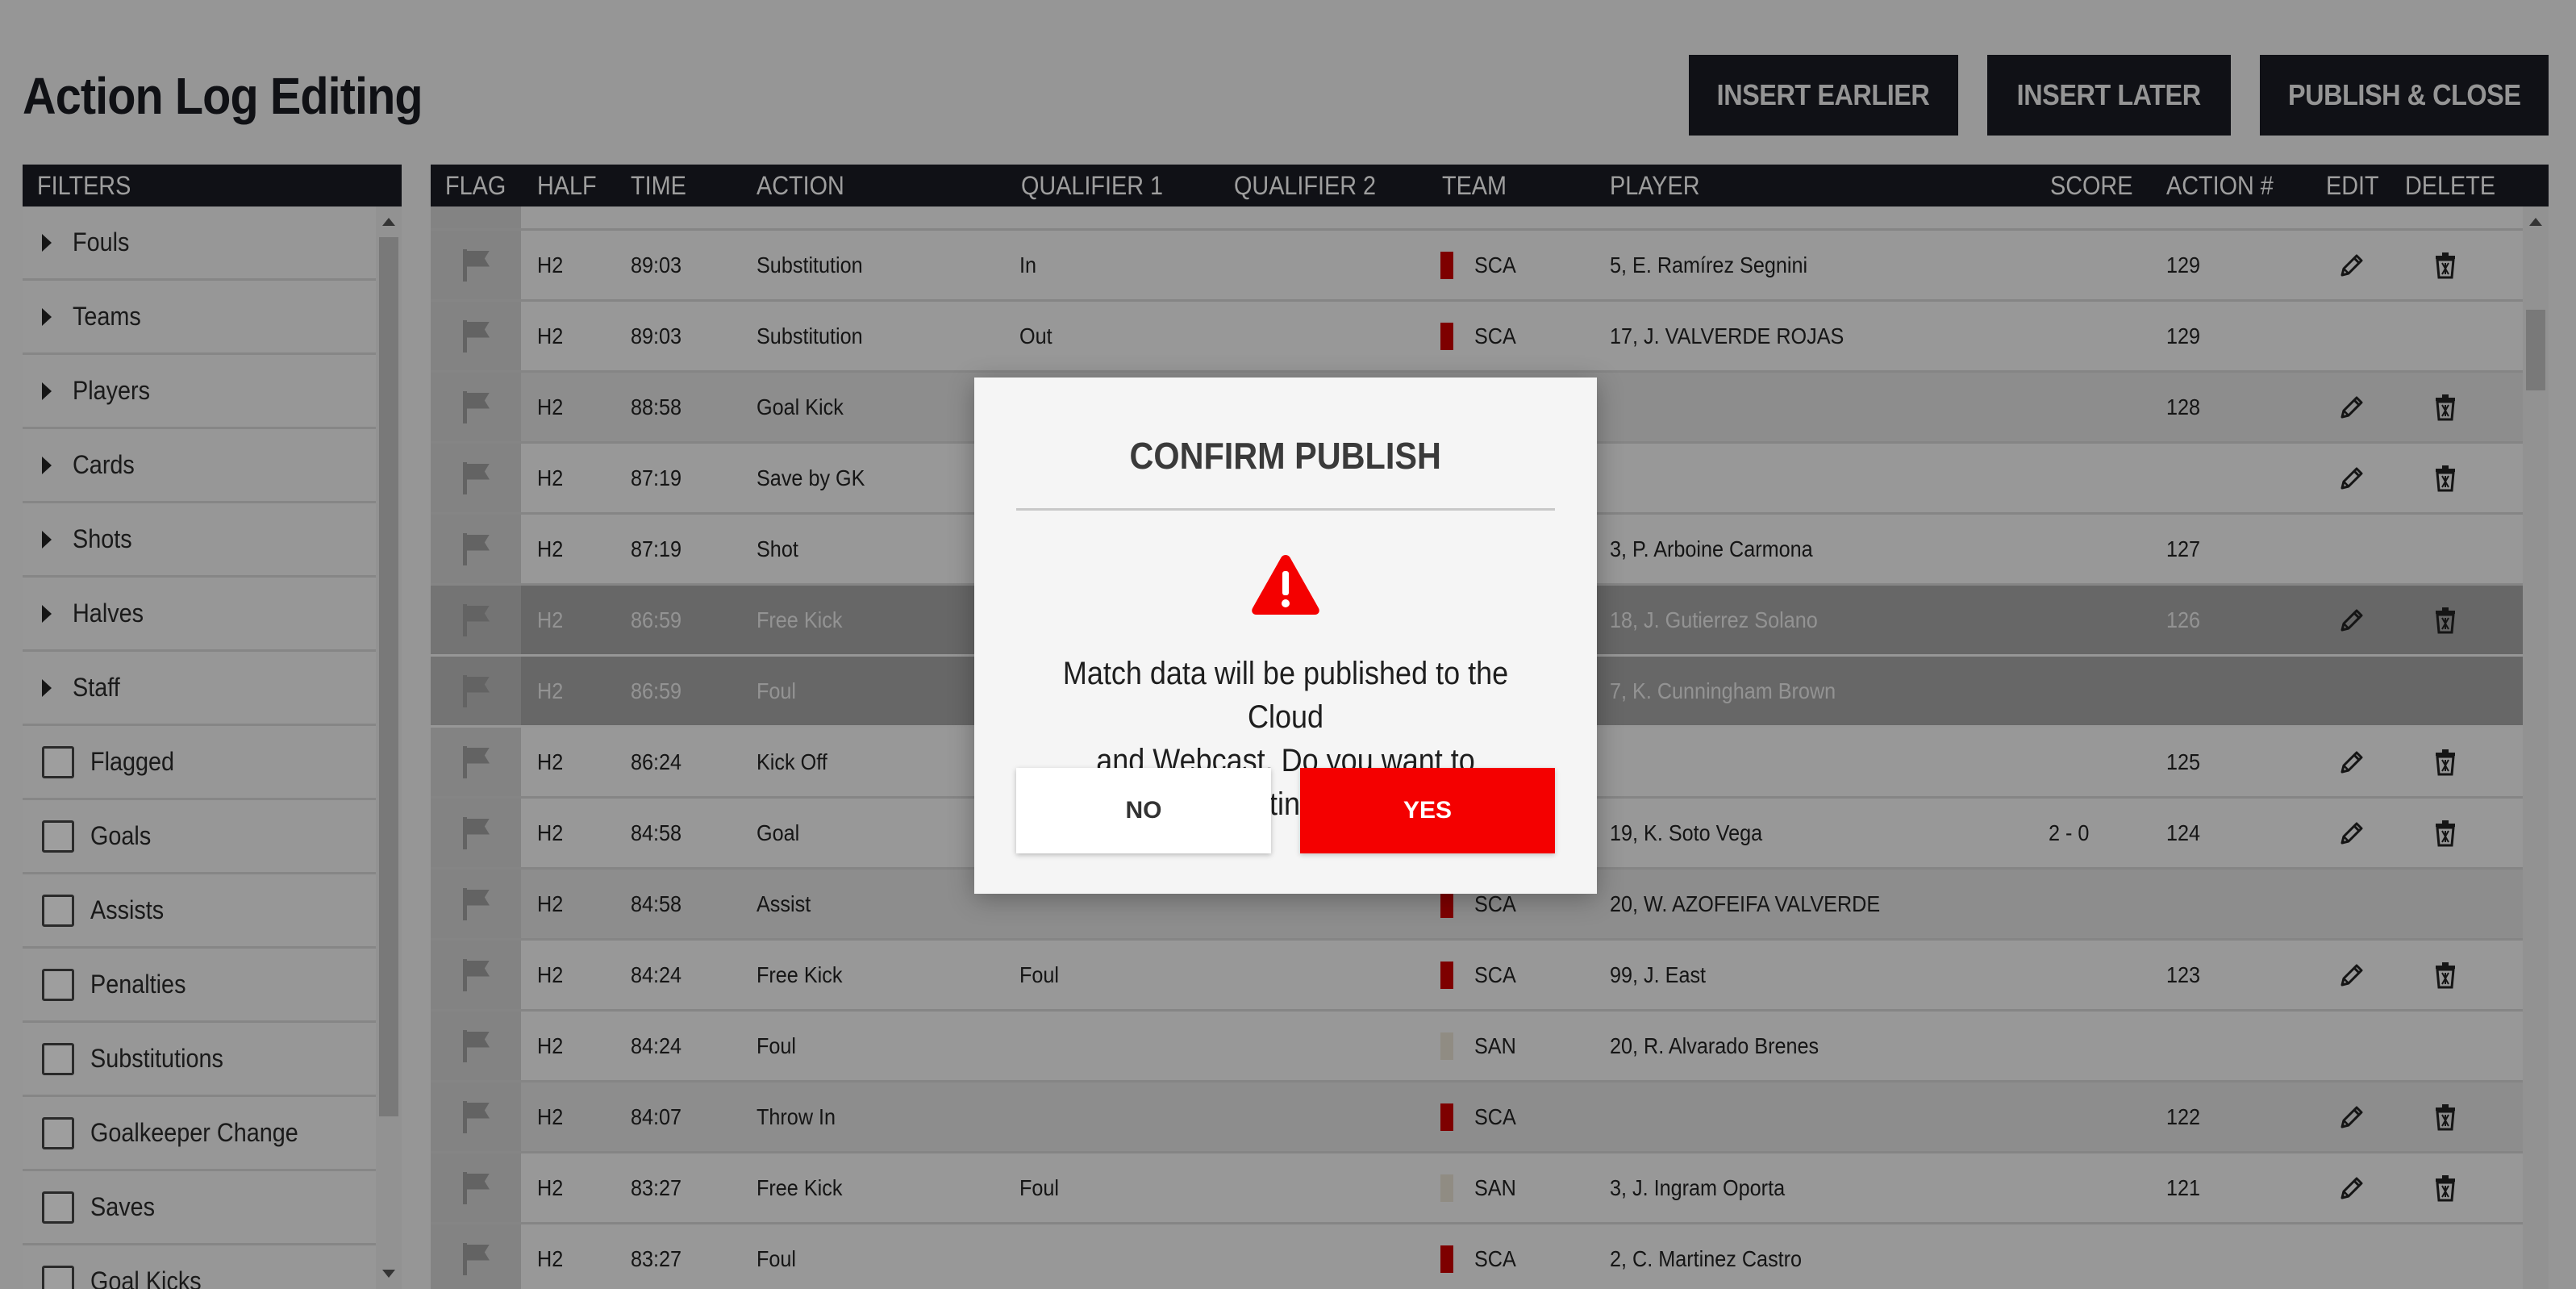  Describe the element at coordinates (1285, 509) in the screenshot. I see `dialog-divider` at that location.